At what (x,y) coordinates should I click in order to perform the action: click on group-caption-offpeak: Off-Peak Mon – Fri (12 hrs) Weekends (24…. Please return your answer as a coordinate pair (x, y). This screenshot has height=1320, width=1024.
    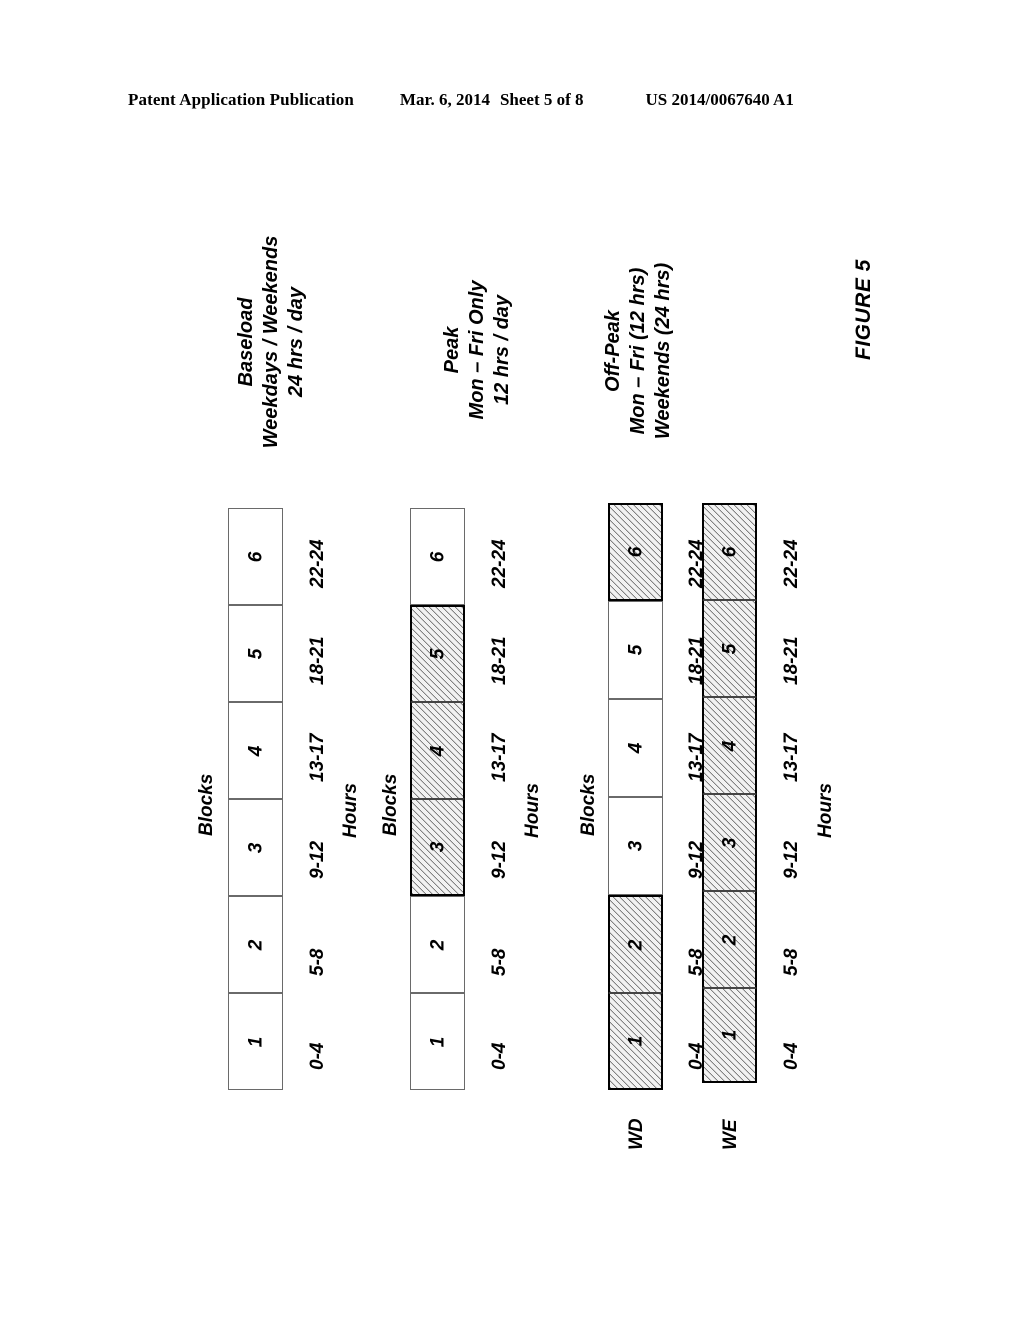
    Looking at the image, I should click on (638, 351).